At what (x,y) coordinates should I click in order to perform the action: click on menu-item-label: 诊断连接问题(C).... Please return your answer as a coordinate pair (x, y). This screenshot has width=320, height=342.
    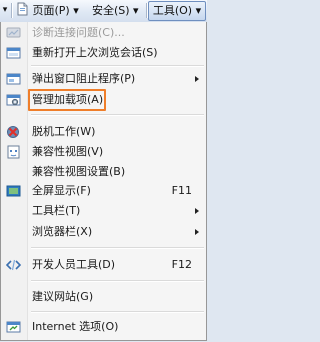
    Looking at the image, I should click on (78, 32).